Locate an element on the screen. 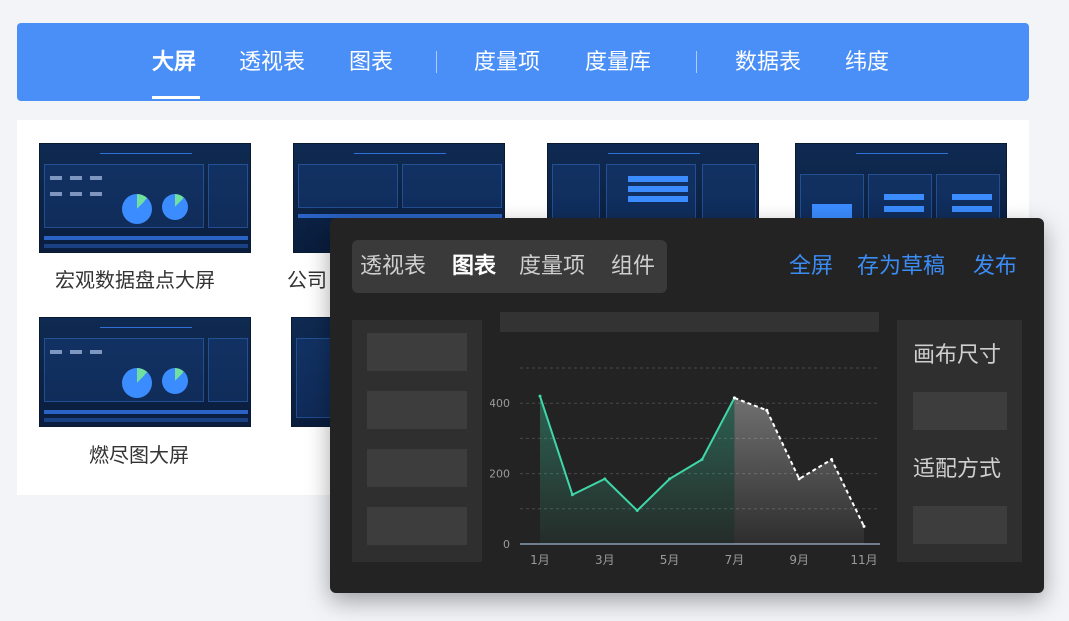  thumbnail-label: 燃尽图大屏 is located at coordinates (139, 455).